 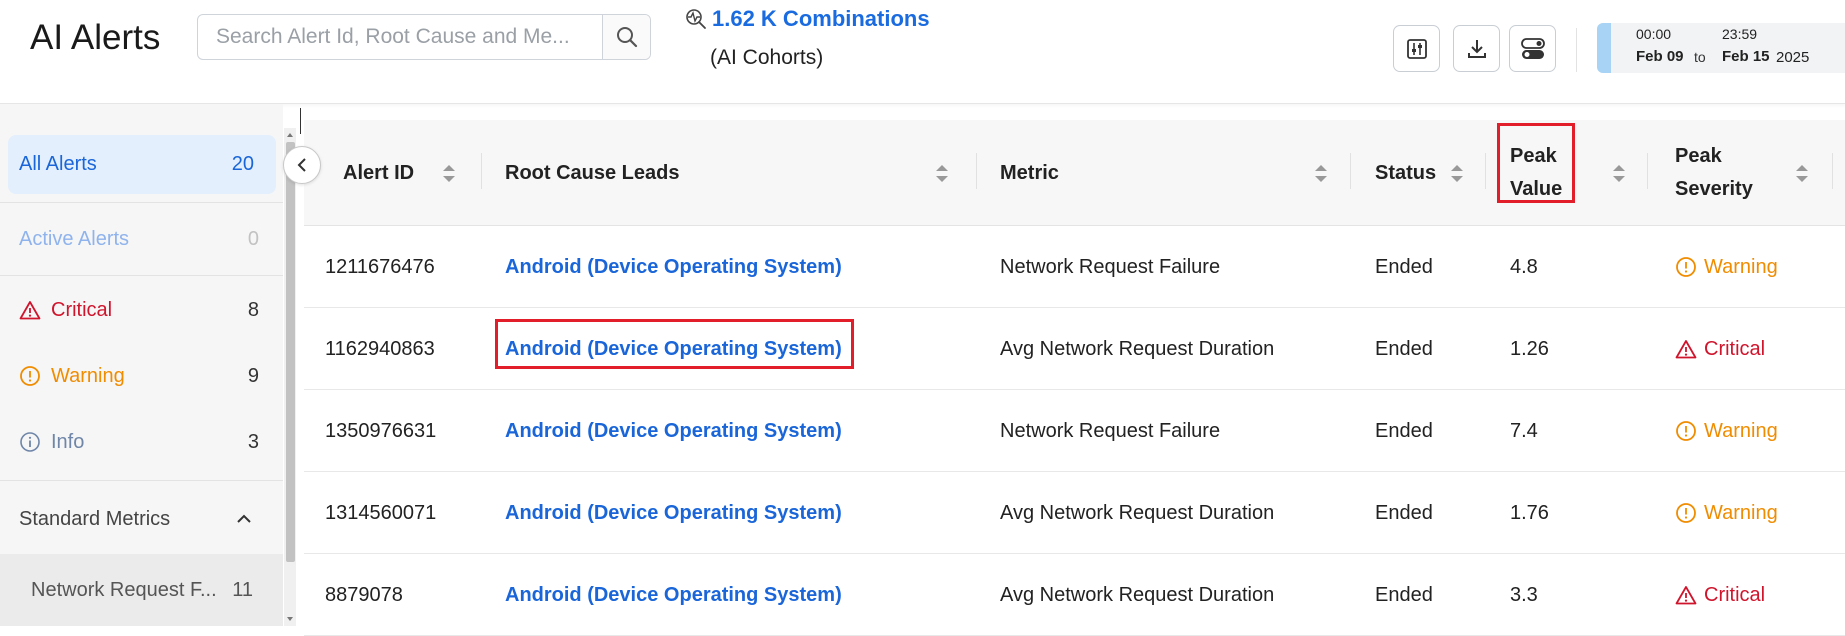 I want to click on severity-badge: Critical, so click(x=1720, y=595).